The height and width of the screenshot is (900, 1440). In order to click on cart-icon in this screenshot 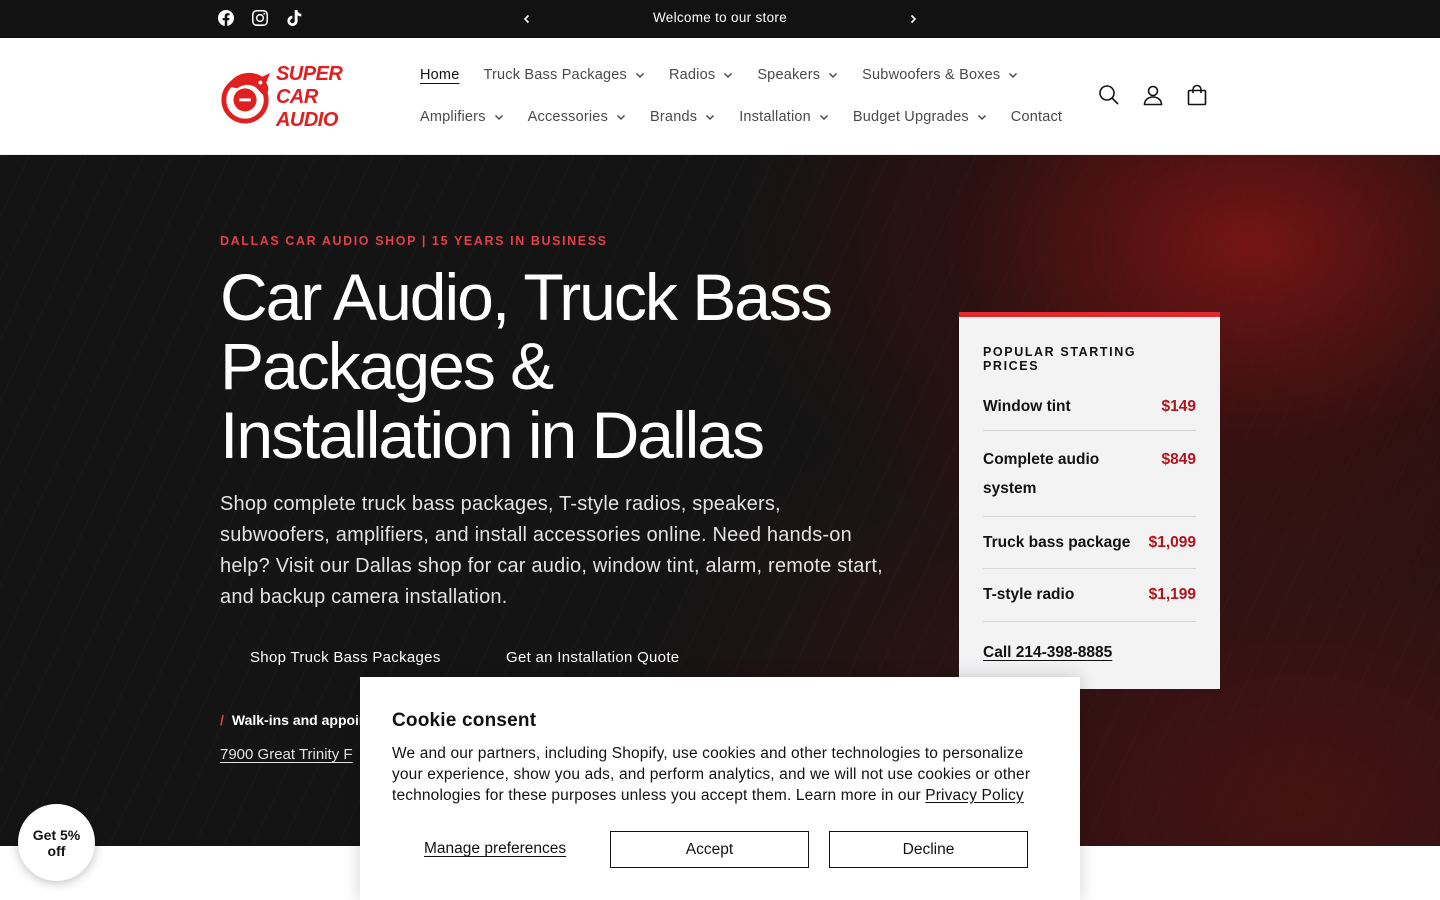, I will do `click(1197, 95)`.